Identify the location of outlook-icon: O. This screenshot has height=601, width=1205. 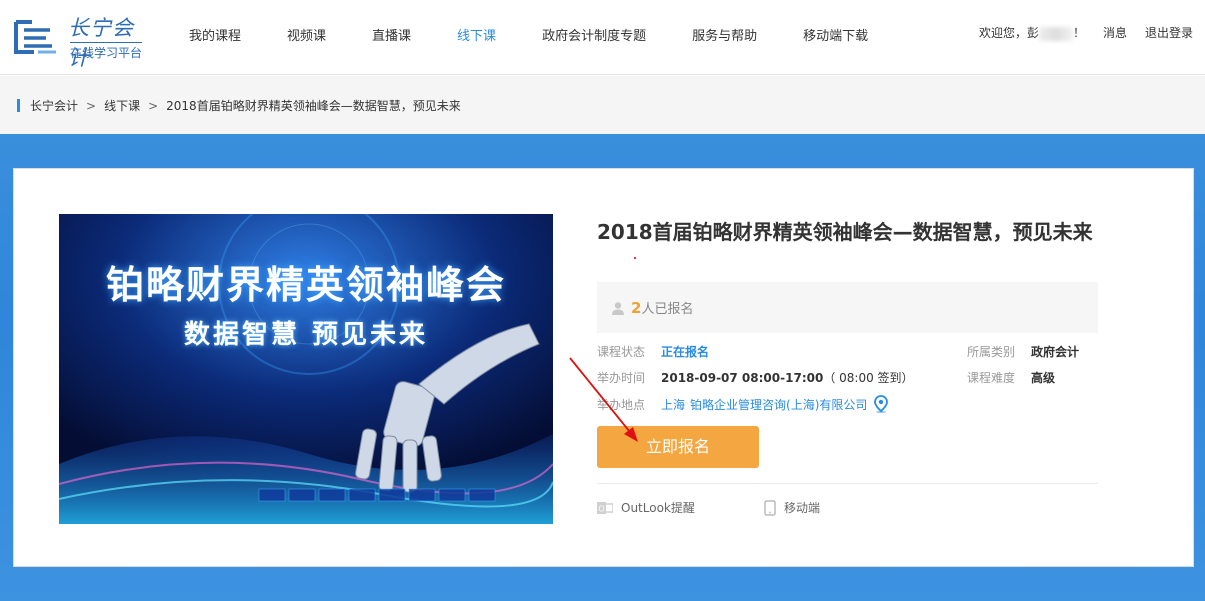
(605, 507).